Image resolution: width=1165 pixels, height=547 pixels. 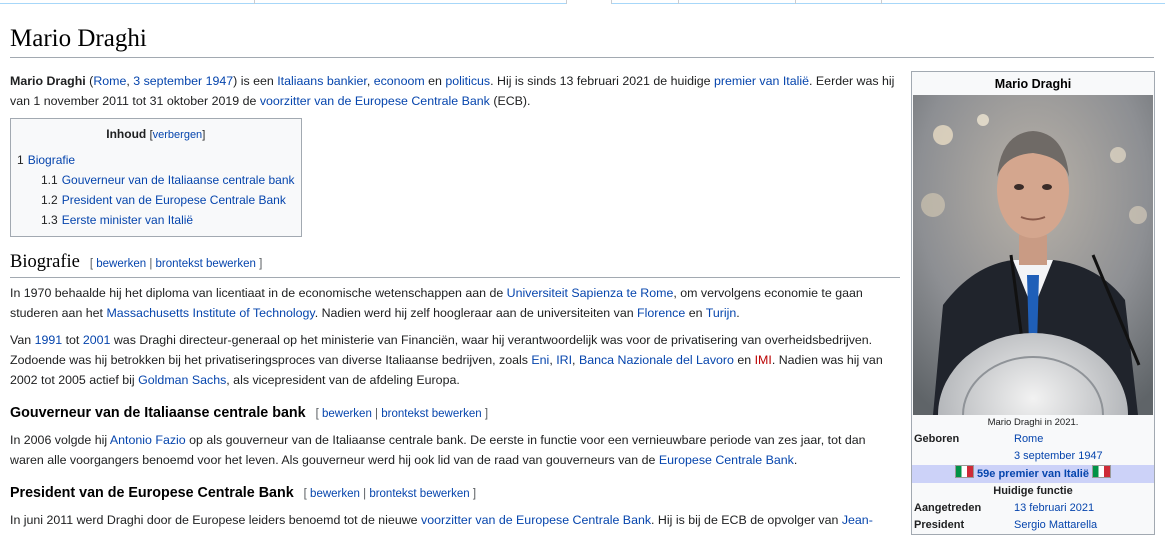 What do you see at coordinates (510, 101) in the screenshot?
I see `text: (ECB).` at bounding box center [510, 101].